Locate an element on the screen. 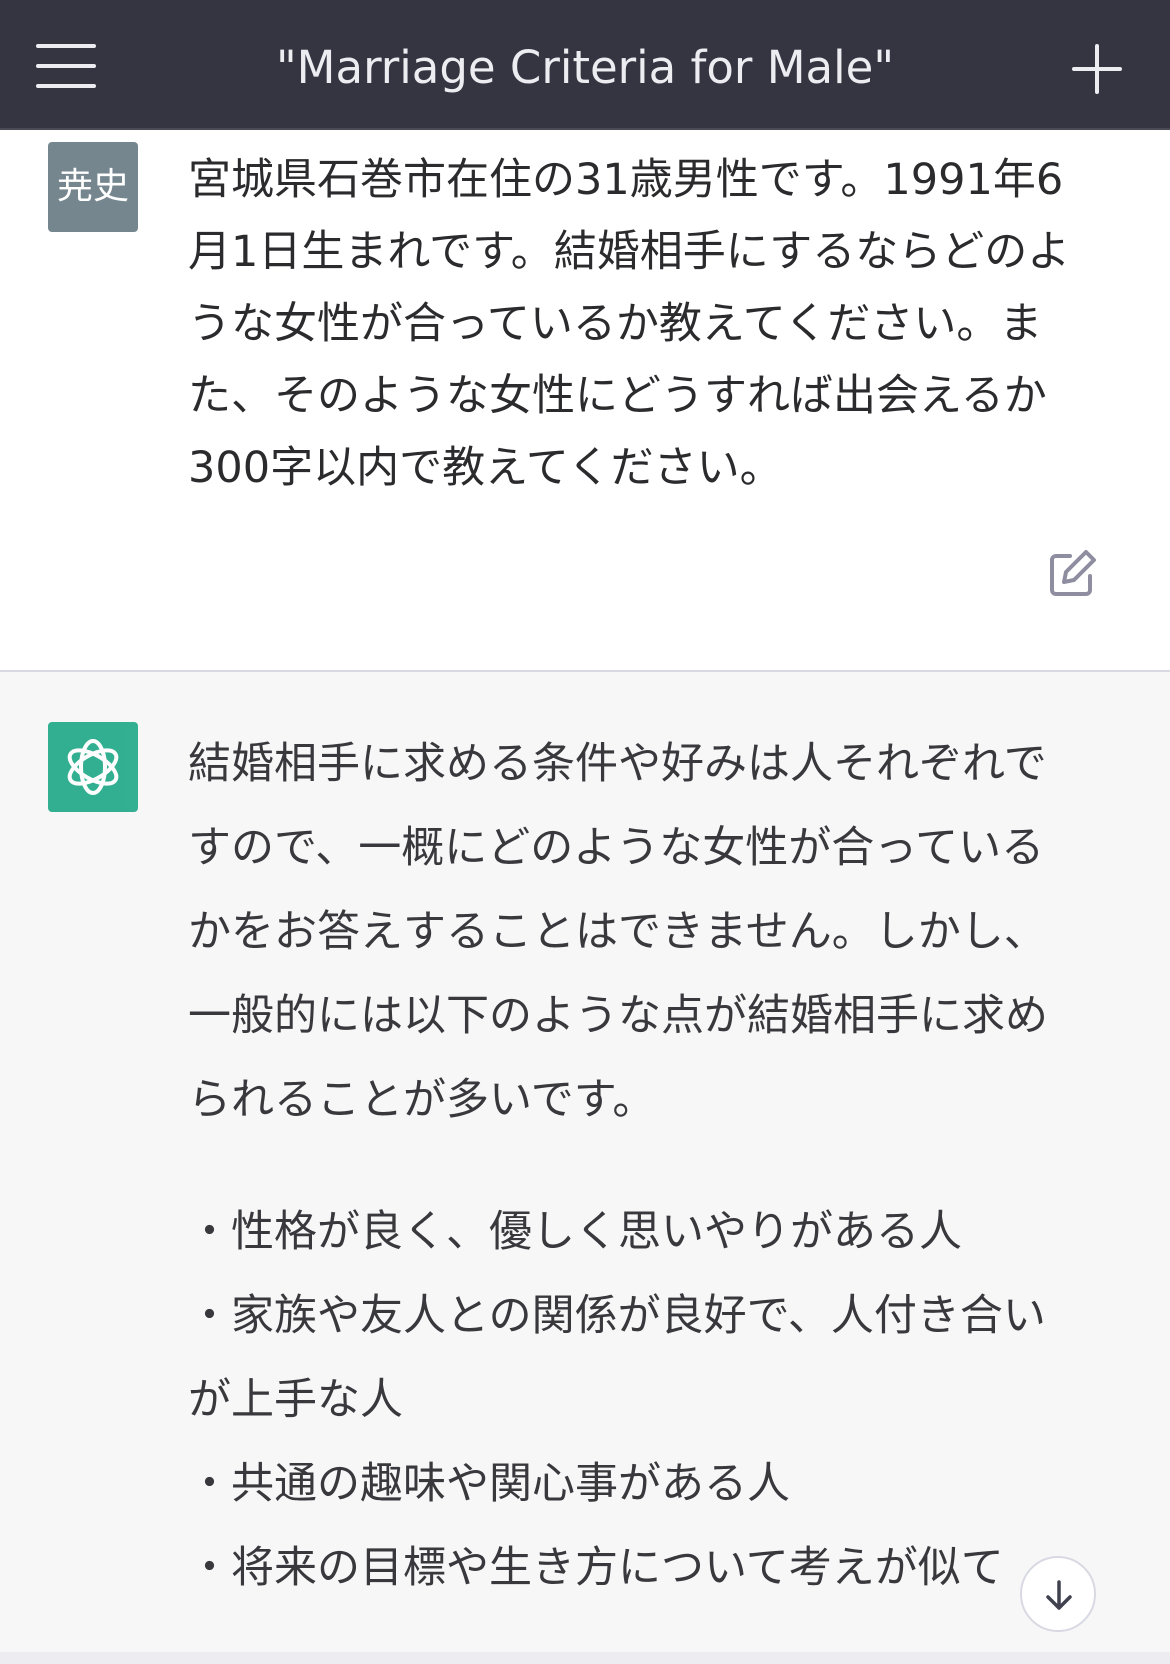 The image size is (1170, 1664). new-chat-plus-icon is located at coordinates (1097, 69).